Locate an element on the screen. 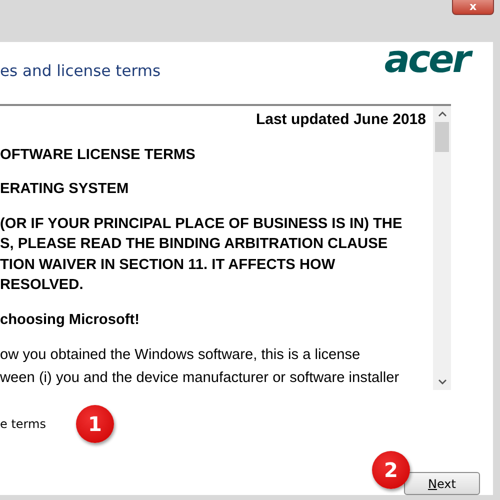 The image size is (500, 500). license-text-line: TION WAIVER IN SECTION 11. IT AFFECTS HOW is located at coordinates (168, 265).